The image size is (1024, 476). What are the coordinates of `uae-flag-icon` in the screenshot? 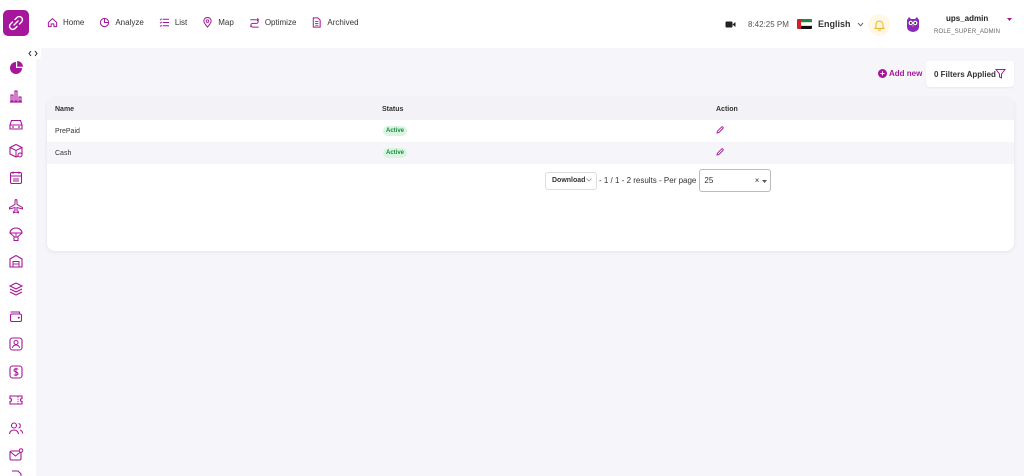 It's located at (804, 24).